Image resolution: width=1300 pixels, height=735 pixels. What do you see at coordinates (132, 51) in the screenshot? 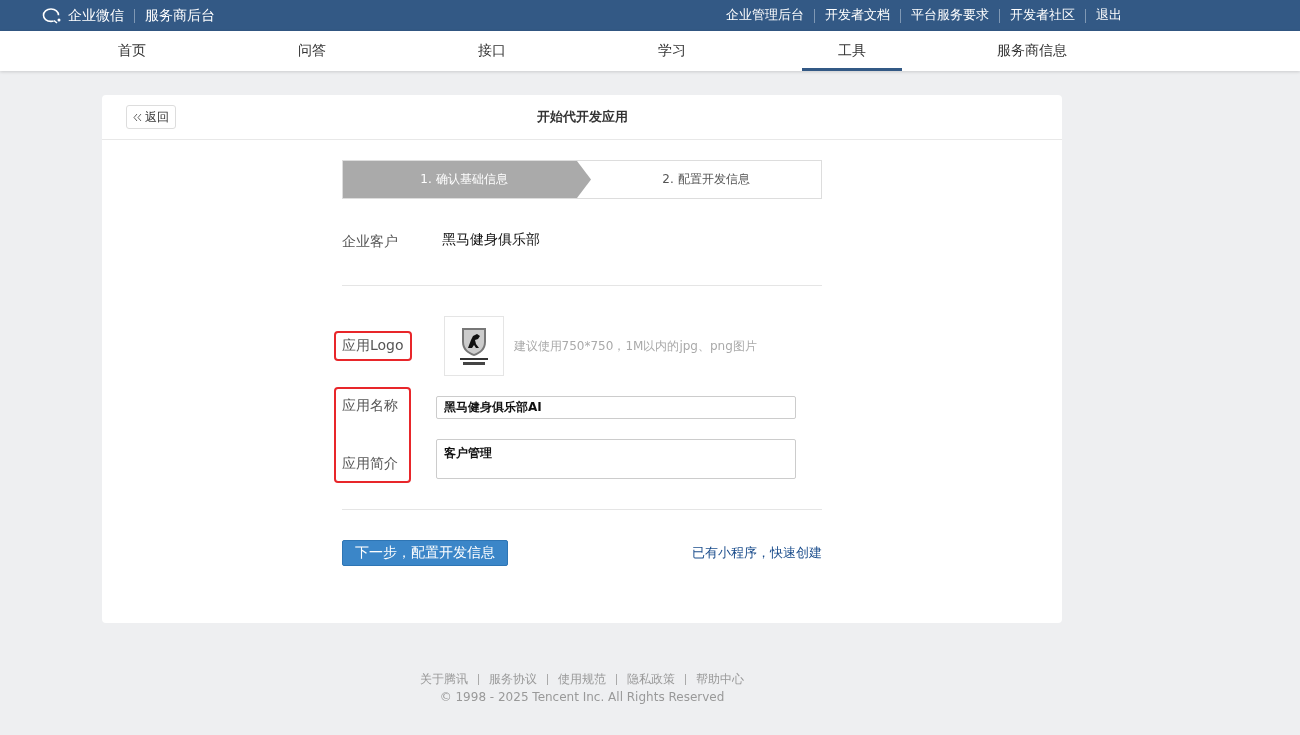
I see `nav-tab: 首页` at bounding box center [132, 51].